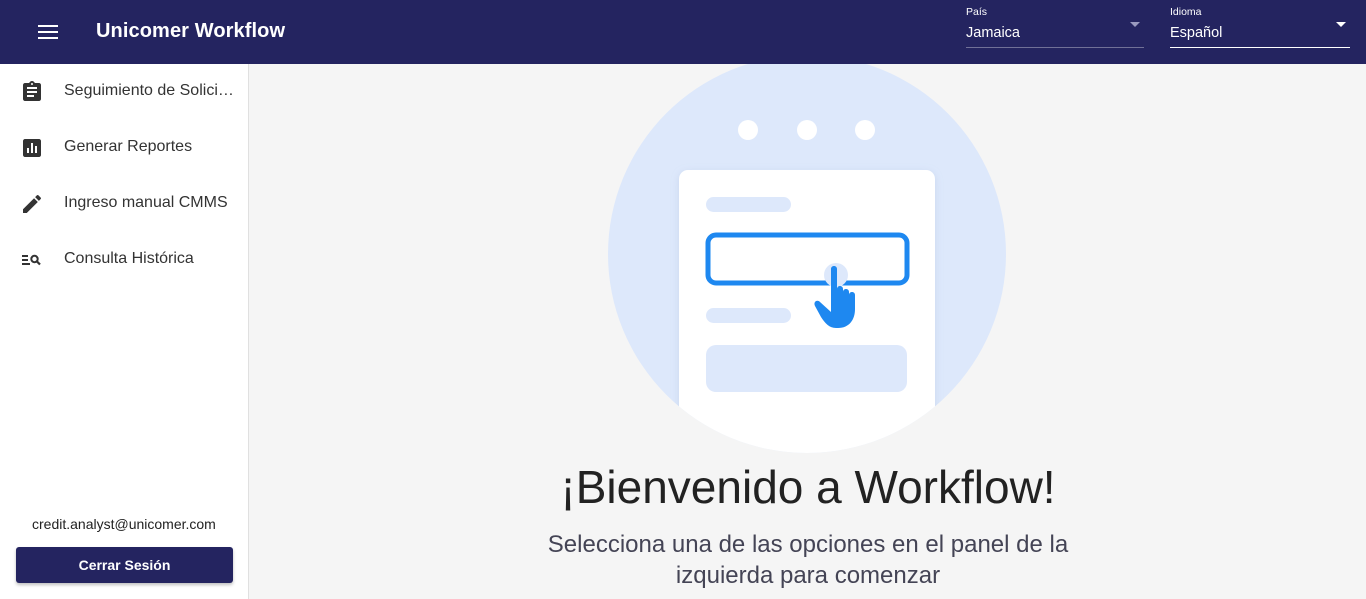 The height and width of the screenshot is (599, 1366). Describe the element at coordinates (31, 260) in the screenshot. I see `list-search-icon` at that location.